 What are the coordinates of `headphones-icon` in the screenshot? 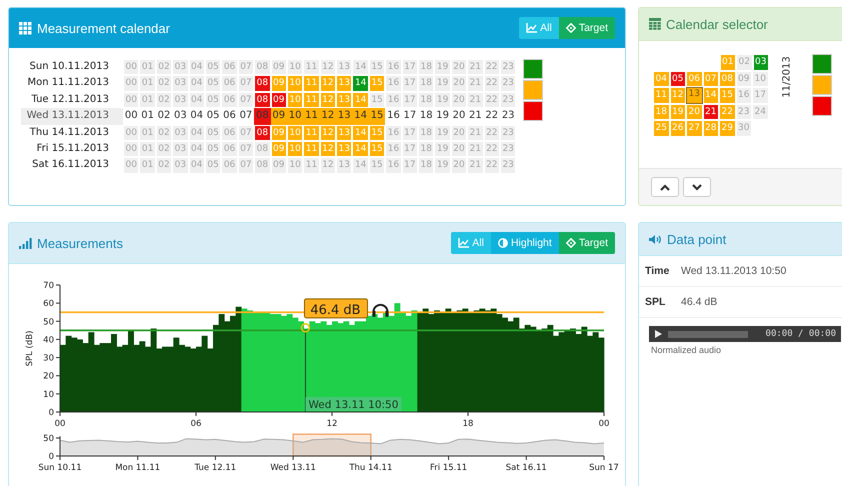 It's located at (380, 310).